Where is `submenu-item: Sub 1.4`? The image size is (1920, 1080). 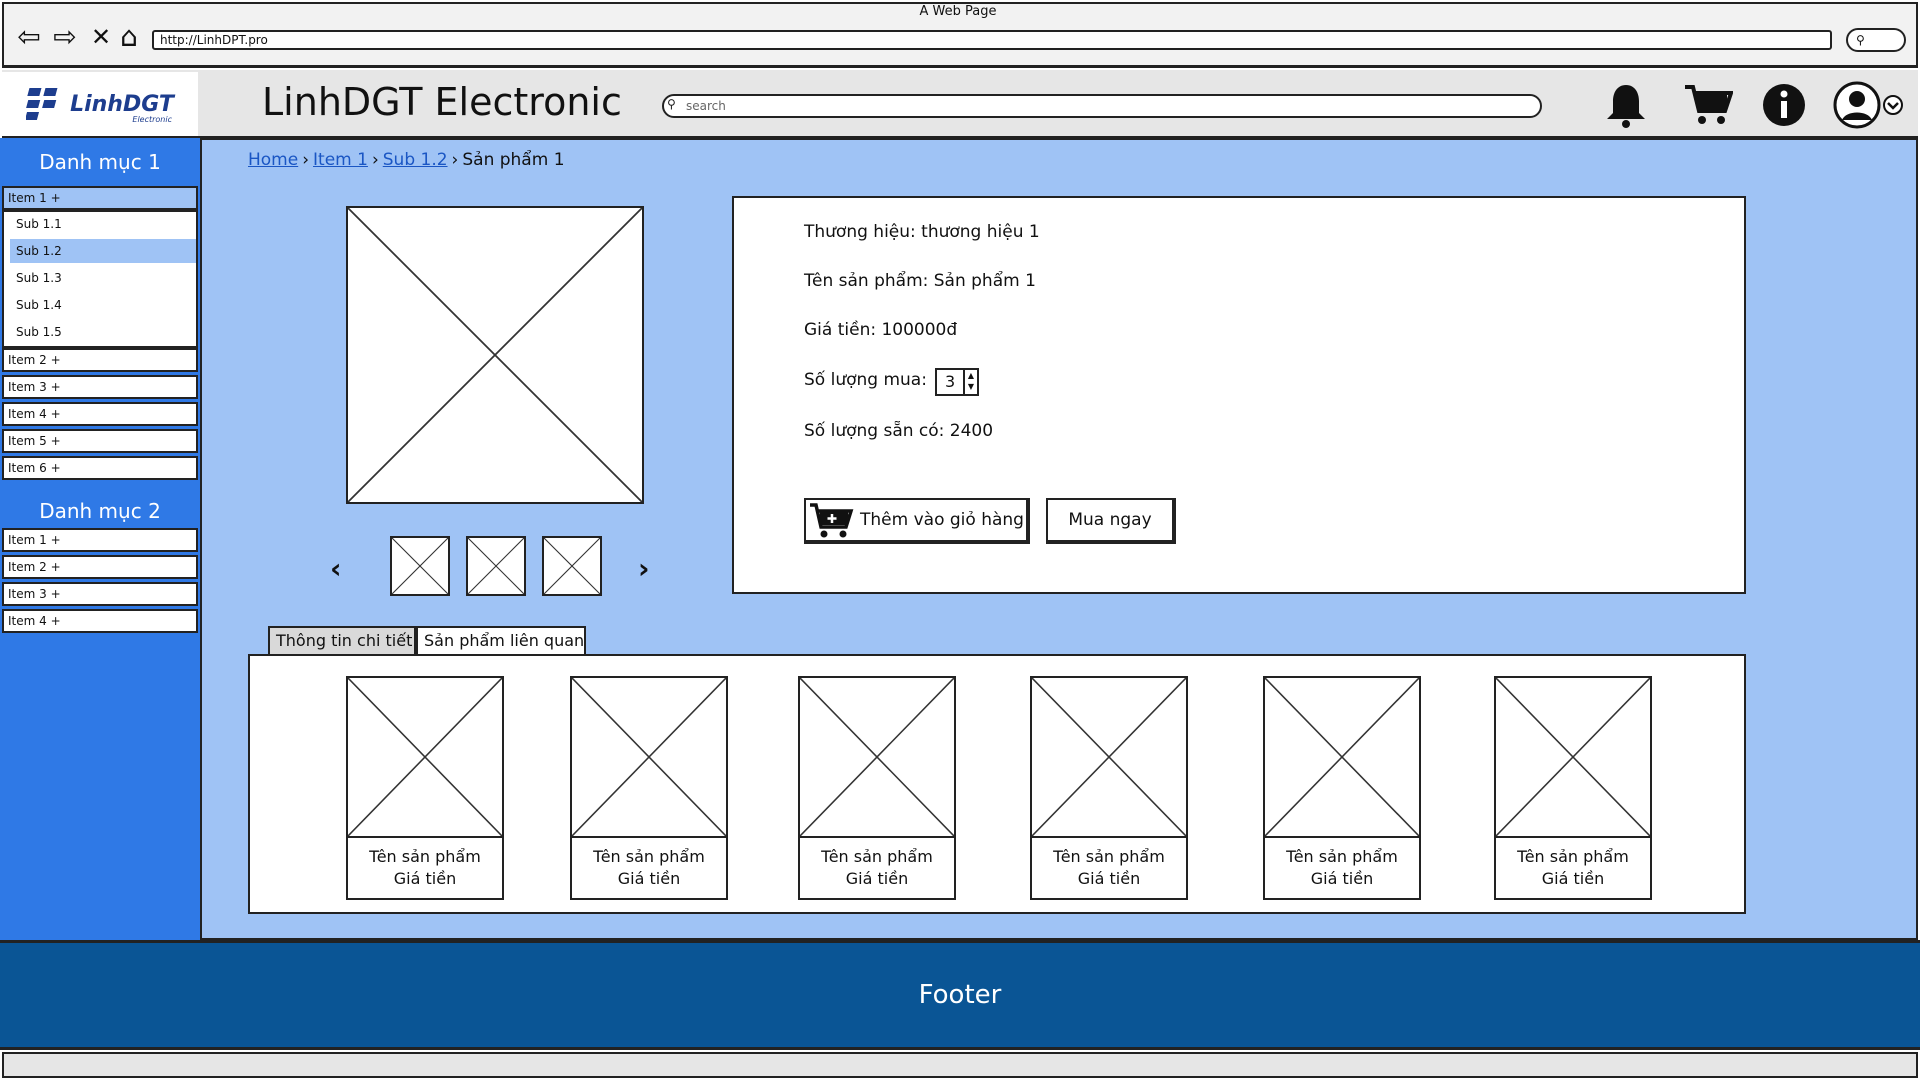 submenu-item: Sub 1.4 is located at coordinates (103, 305).